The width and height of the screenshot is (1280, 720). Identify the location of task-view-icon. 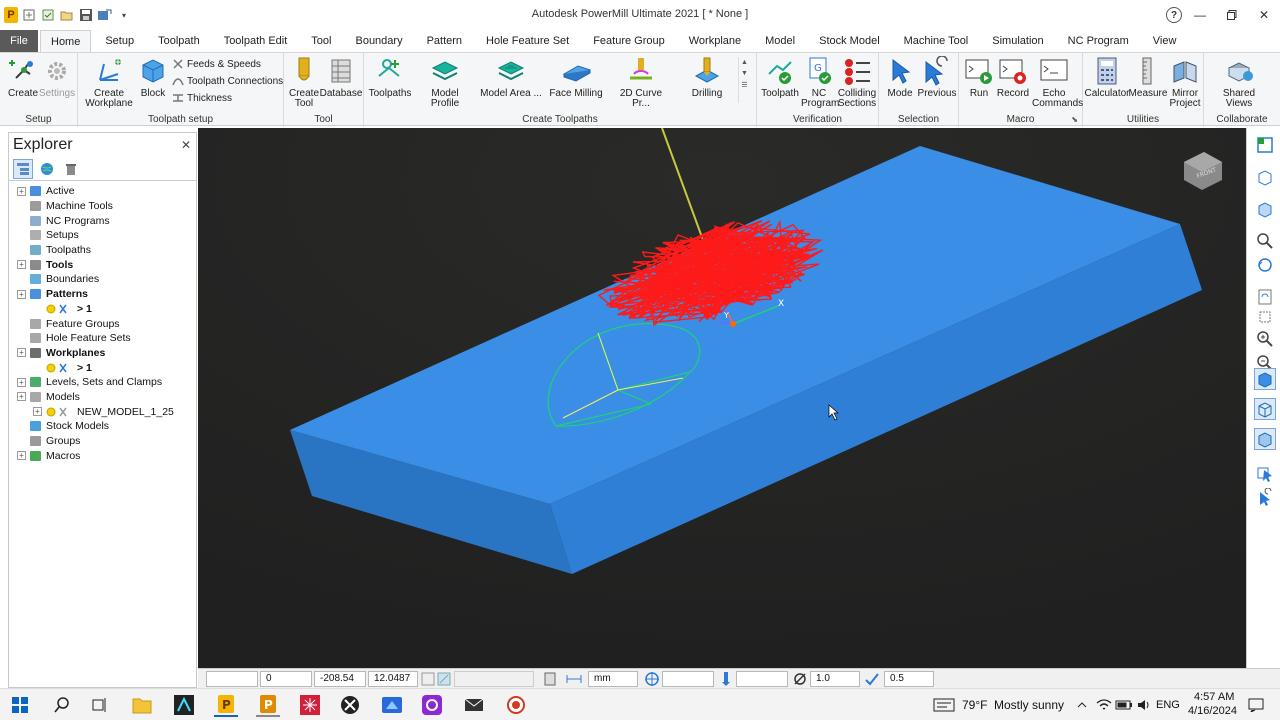
(100, 705).